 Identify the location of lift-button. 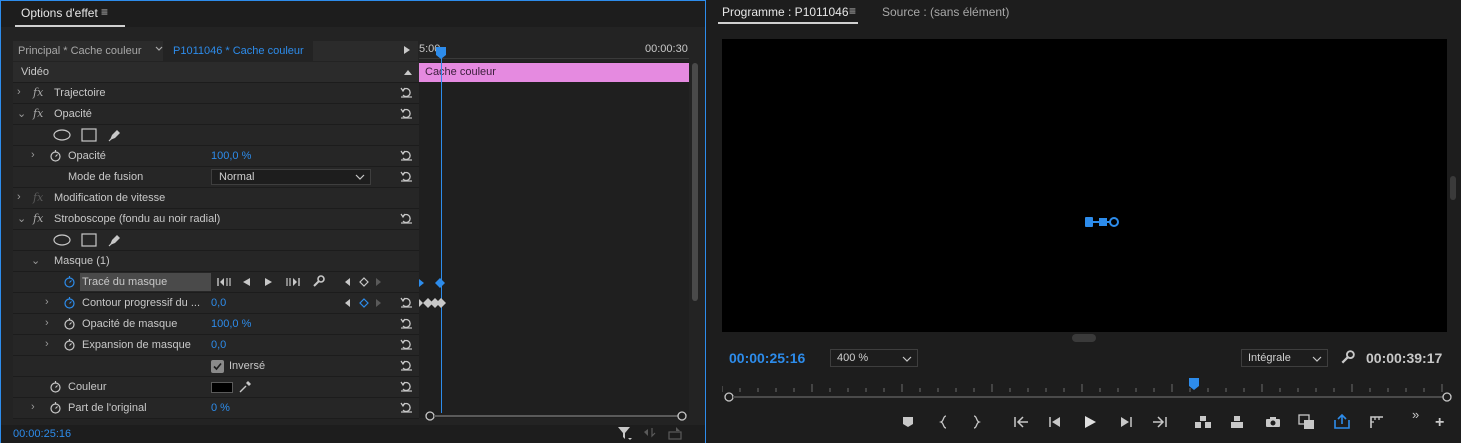
(1203, 422).